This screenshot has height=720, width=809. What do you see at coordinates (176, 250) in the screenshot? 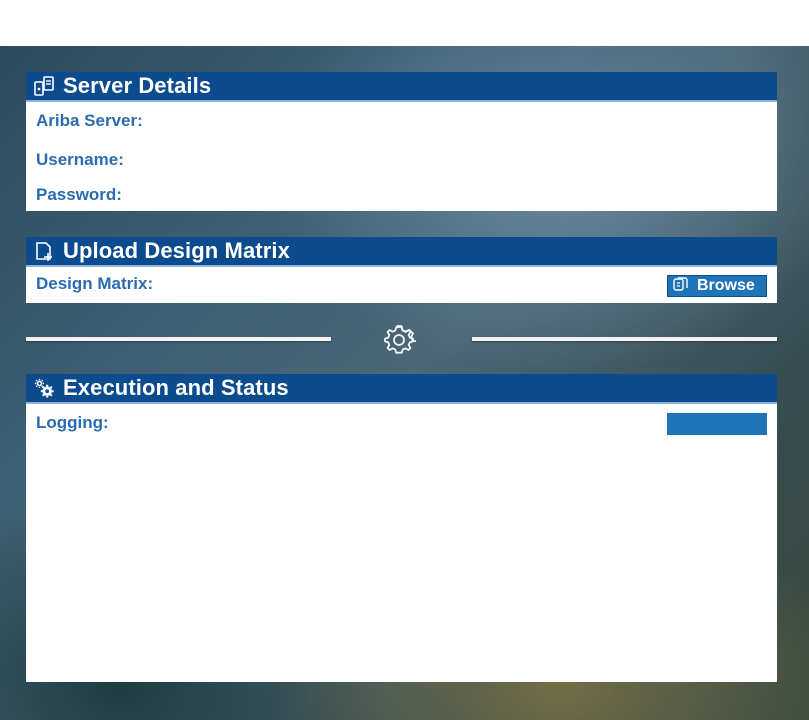
I see `upload-design-matrix-title: Upload Design Matrix` at bounding box center [176, 250].